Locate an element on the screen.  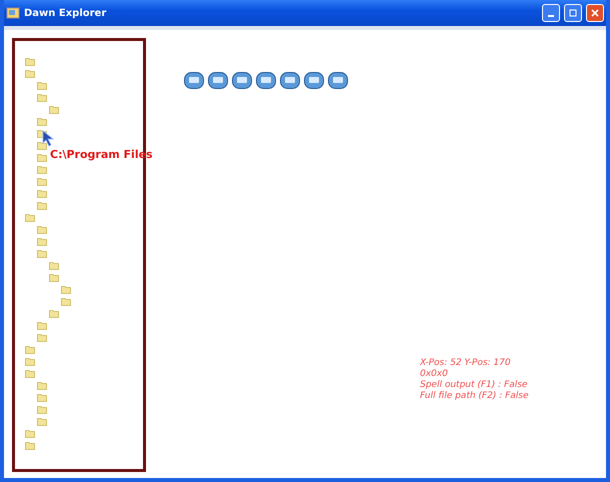
app-icon is located at coordinates (13, 13).